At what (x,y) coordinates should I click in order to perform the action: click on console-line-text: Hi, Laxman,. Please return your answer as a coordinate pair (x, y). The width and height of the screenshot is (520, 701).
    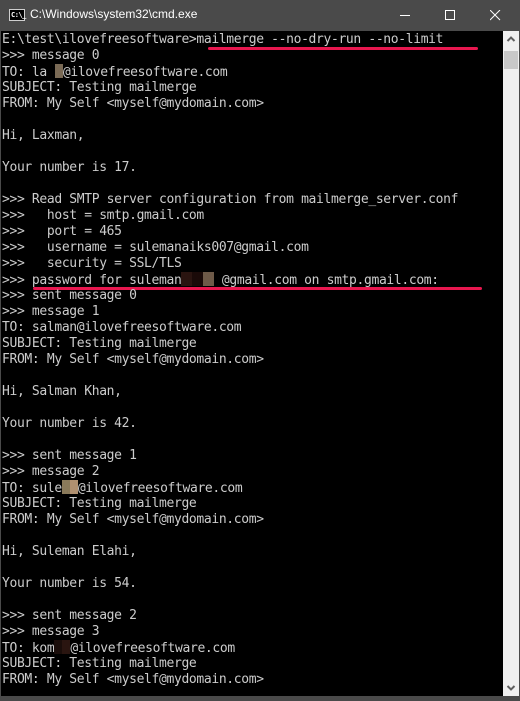
    Looking at the image, I should click on (43, 135).